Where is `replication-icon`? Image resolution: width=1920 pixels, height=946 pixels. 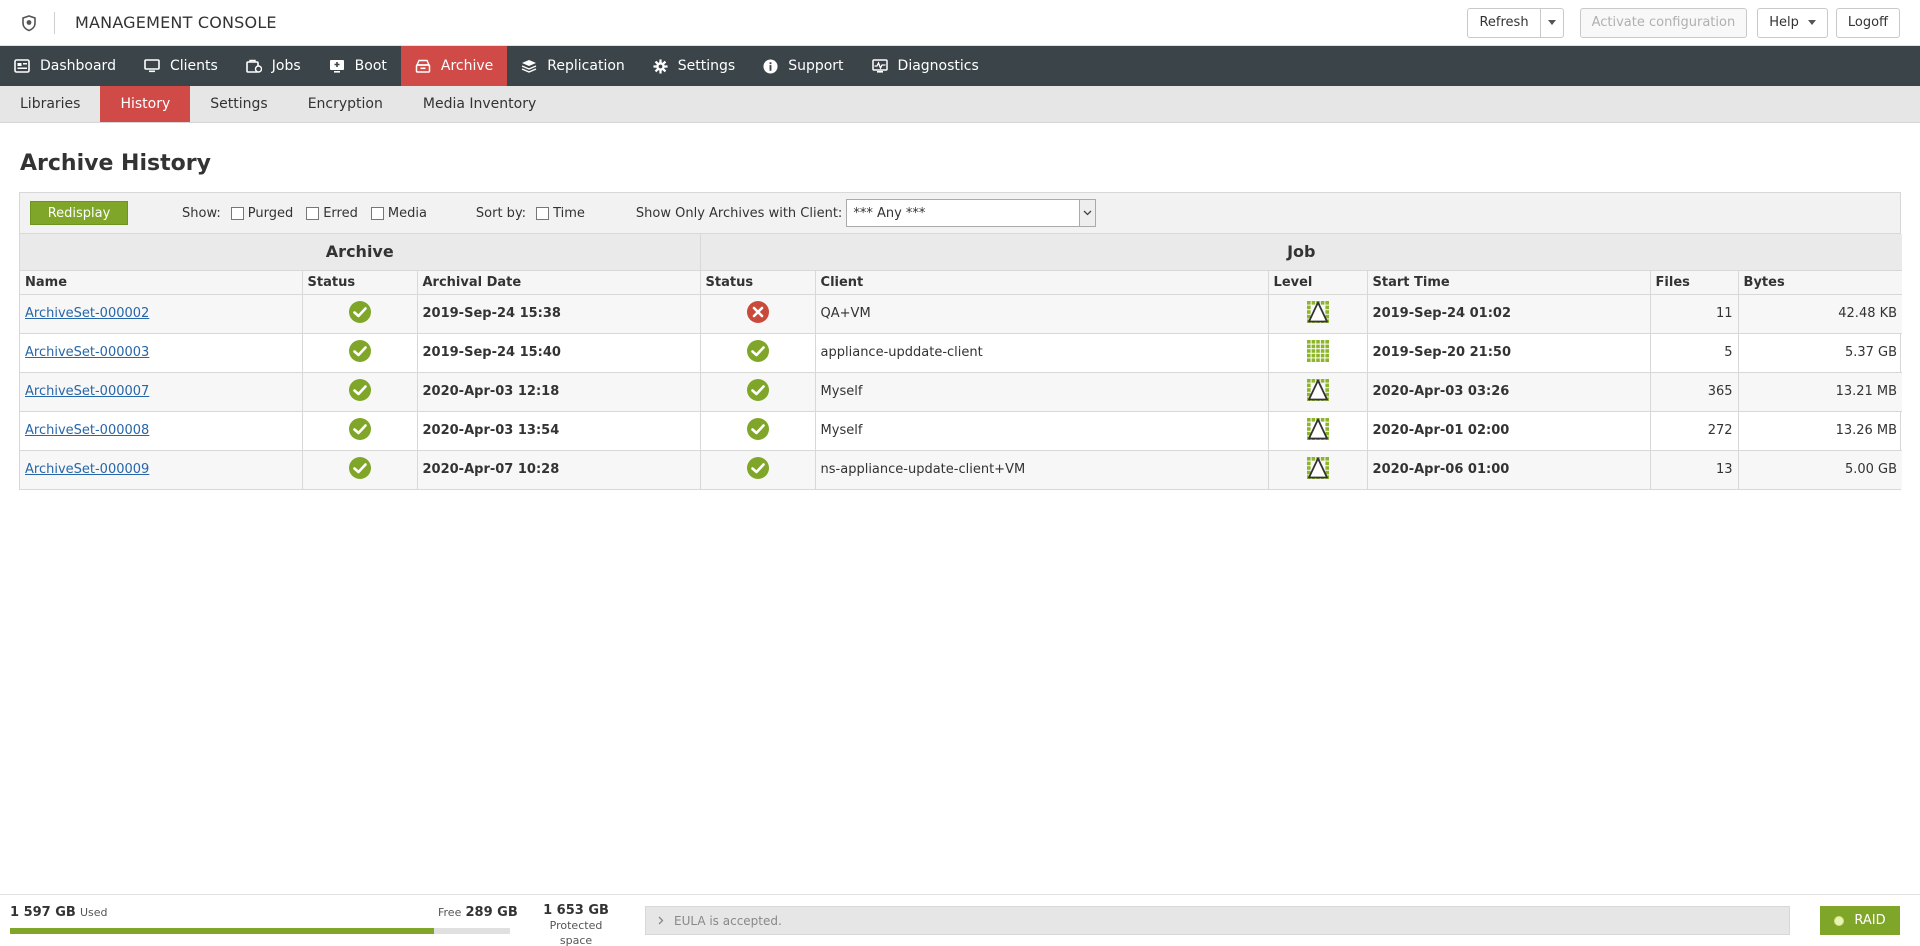 replication-icon is located at coordinates (529, 66).